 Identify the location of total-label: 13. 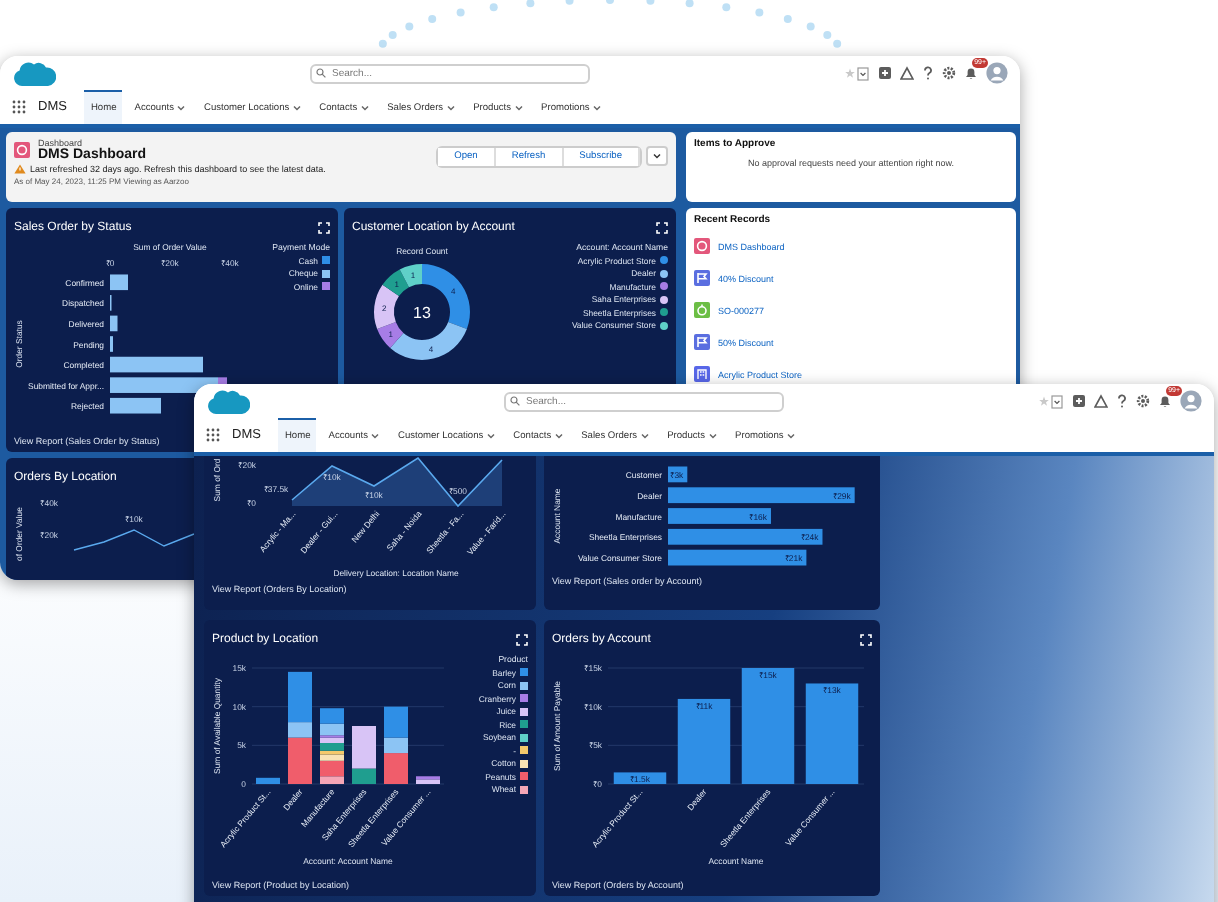
(422, 313).